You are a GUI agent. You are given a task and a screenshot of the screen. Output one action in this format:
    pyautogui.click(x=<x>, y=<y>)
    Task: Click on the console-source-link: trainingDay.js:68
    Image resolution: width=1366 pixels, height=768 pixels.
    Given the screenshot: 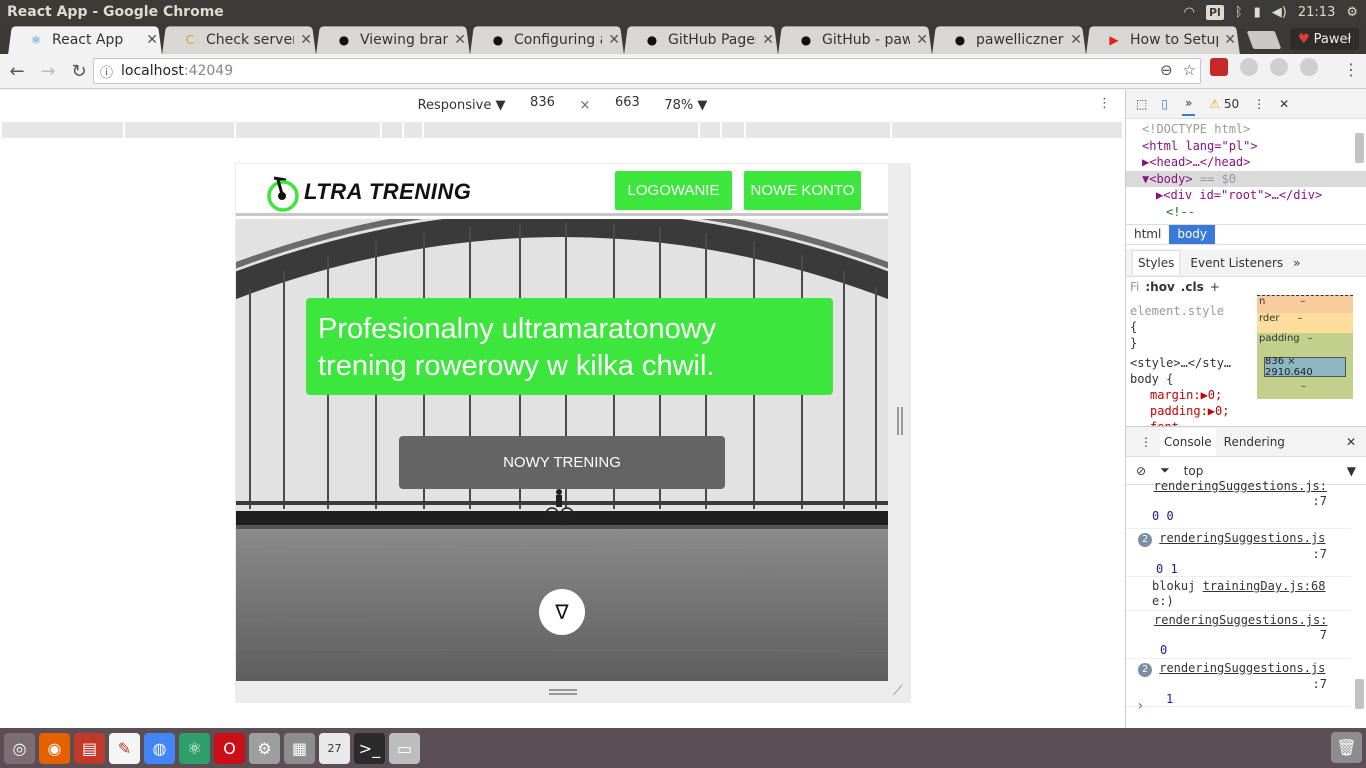 What is the action you would take?
    pyautogui.click(x=1264, y=586)
    